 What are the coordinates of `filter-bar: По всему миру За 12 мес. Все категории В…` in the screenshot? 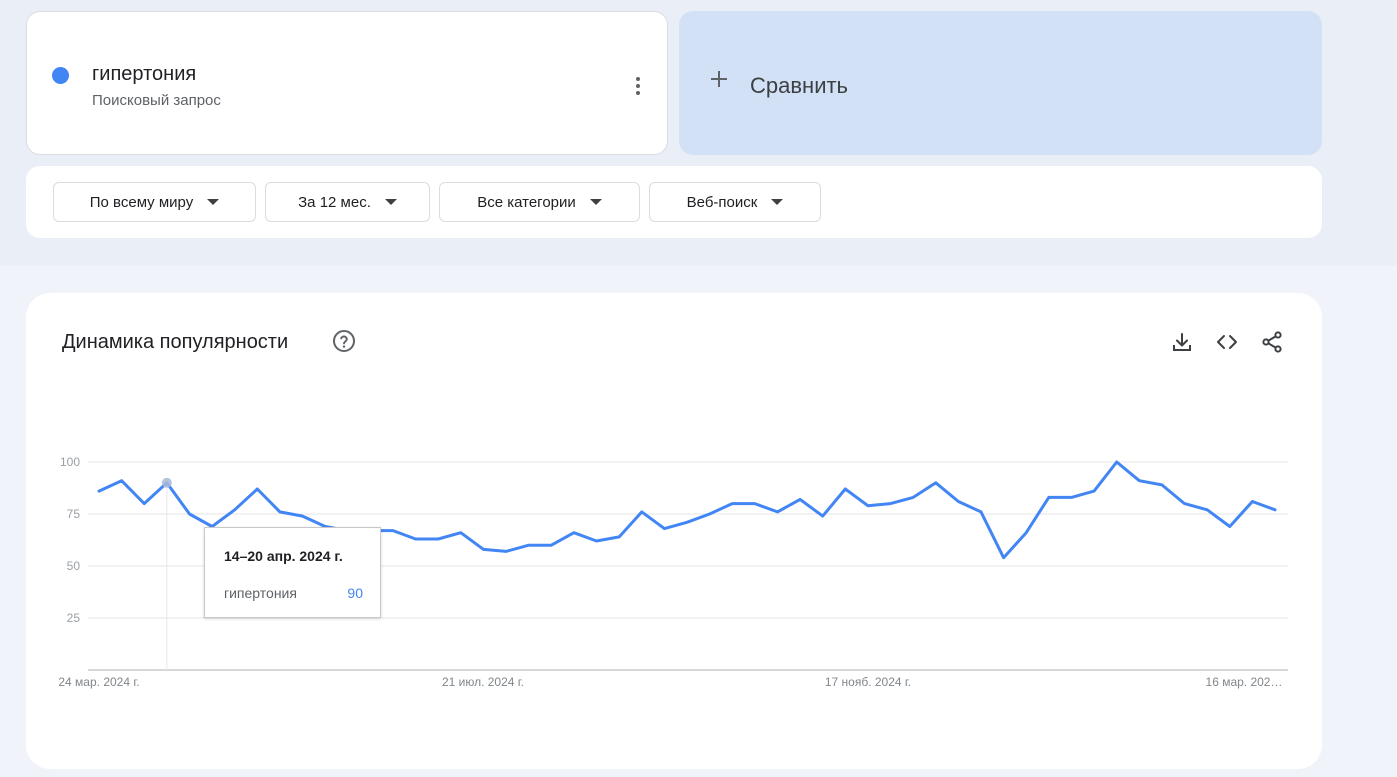 It's located at (674, 202).